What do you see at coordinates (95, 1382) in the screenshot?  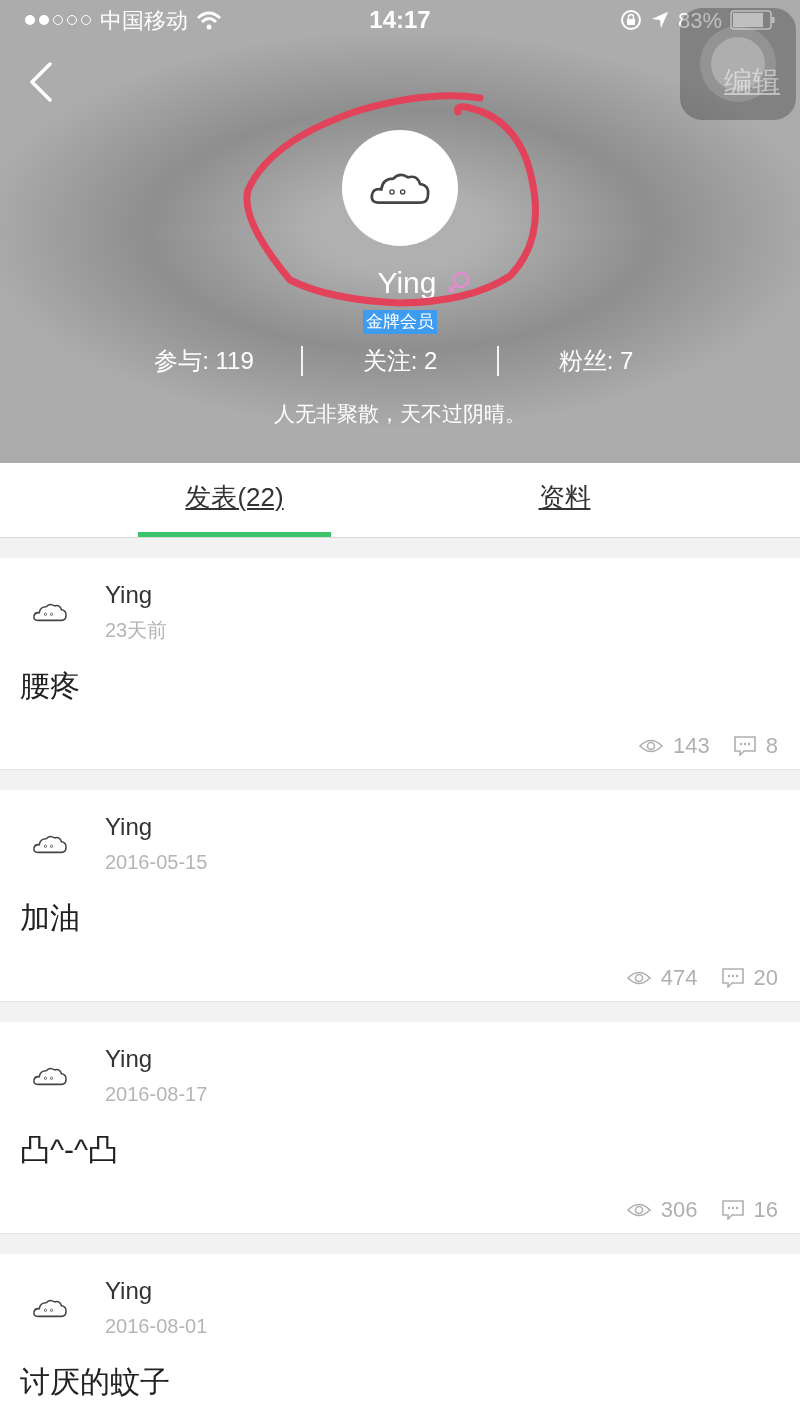 I see `post-content: 讨厌的蚊子` at bounding box center [95, 1382].